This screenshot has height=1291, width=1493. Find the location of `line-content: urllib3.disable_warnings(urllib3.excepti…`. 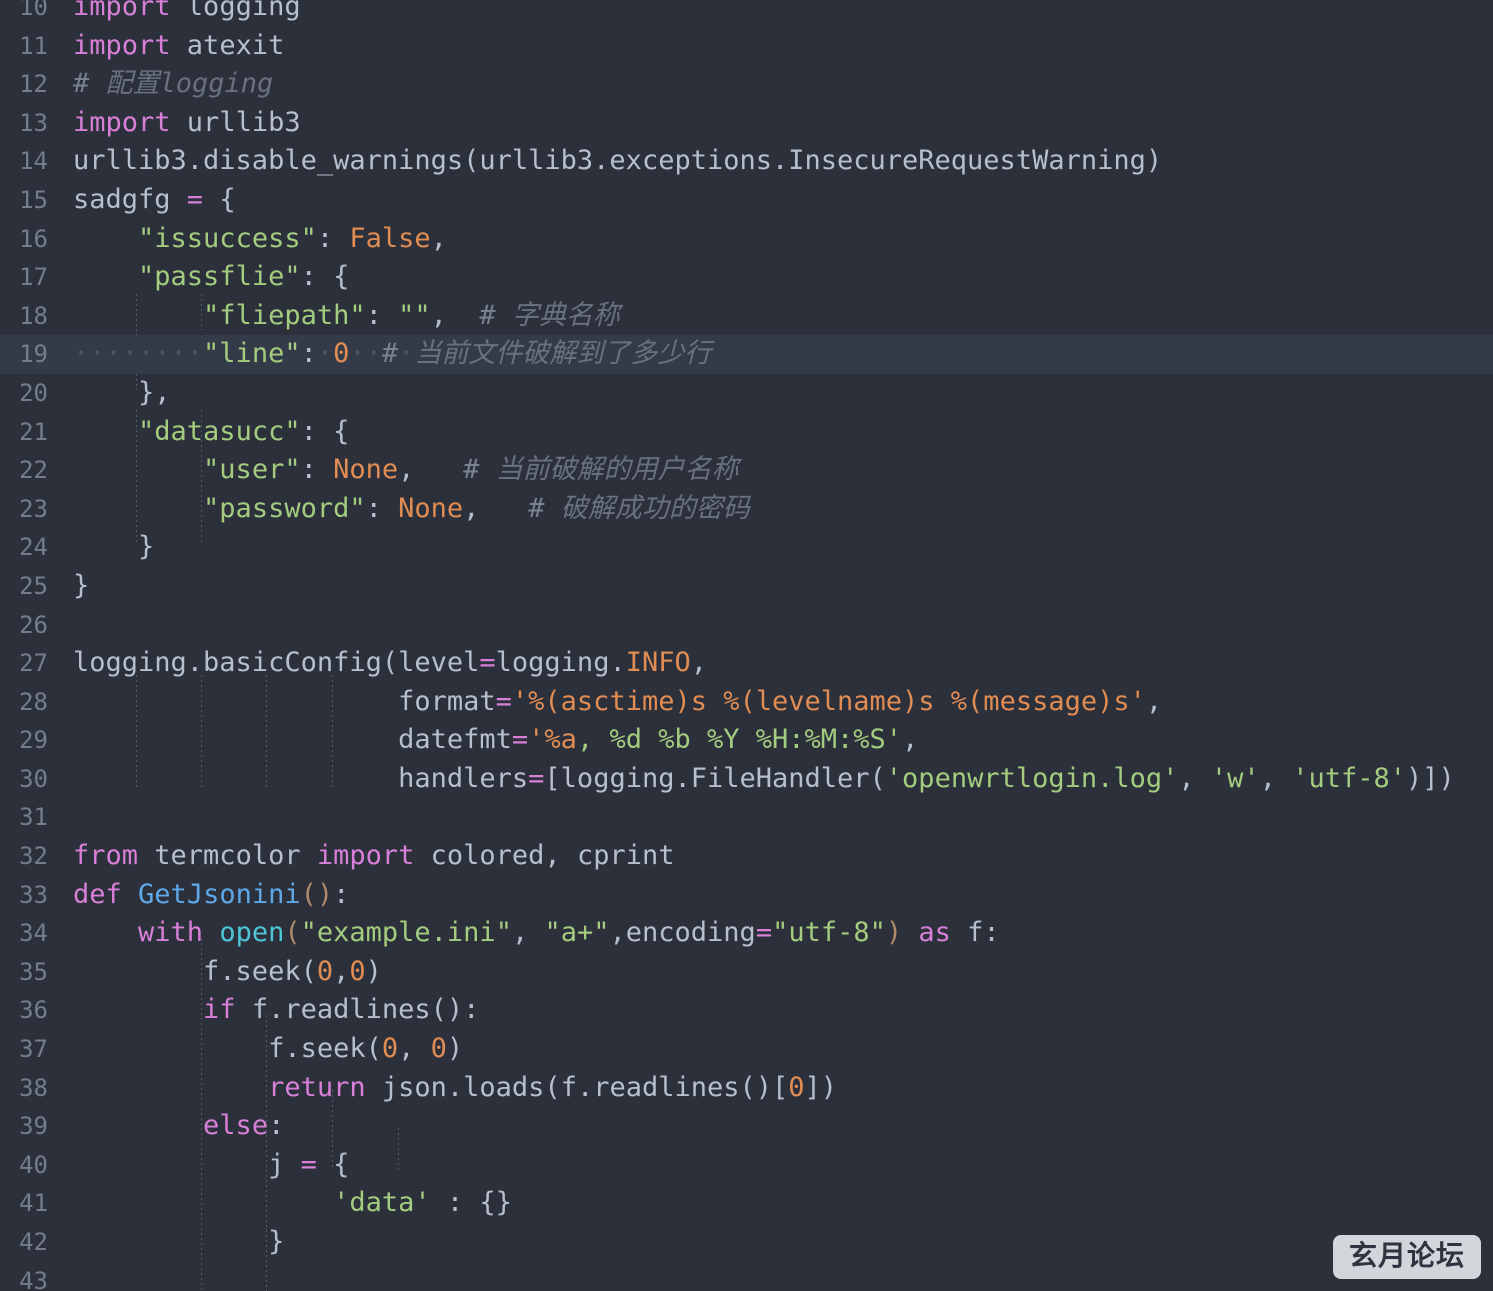

line-content: urllib3.disable_warnings(urllib3.excepti… is located at coordinates (605, 161).